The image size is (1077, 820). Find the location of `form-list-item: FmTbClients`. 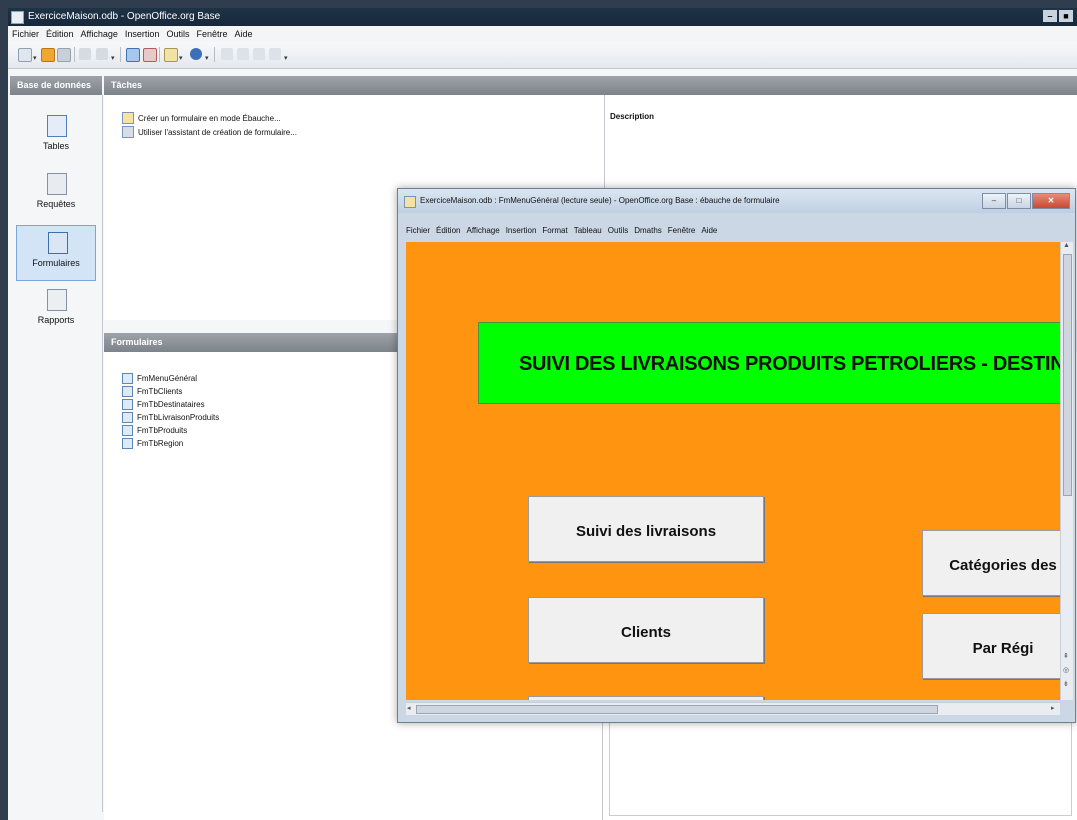

form-list-item: FmTbClients is located at coordinates (152, 391).